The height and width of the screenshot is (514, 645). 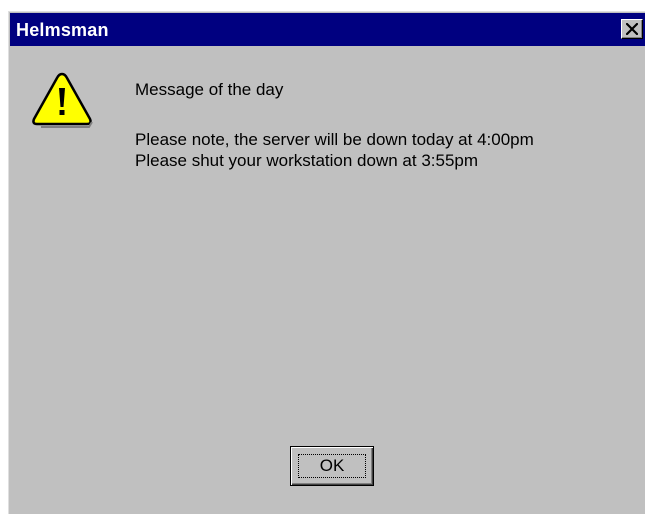 What do you see at coordinates (62, 30) in the screenshot?
I see `window-title: Helmsman` at bounding box center [62, 30].